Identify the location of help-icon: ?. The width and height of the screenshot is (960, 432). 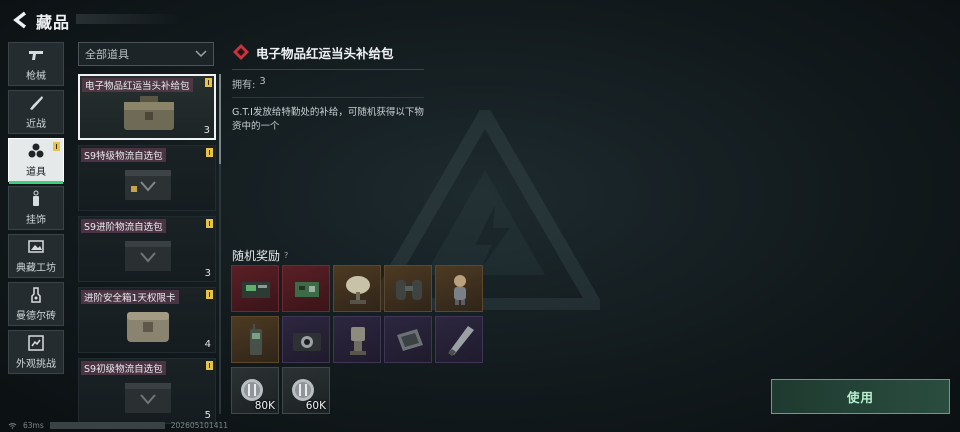
(286, 255).